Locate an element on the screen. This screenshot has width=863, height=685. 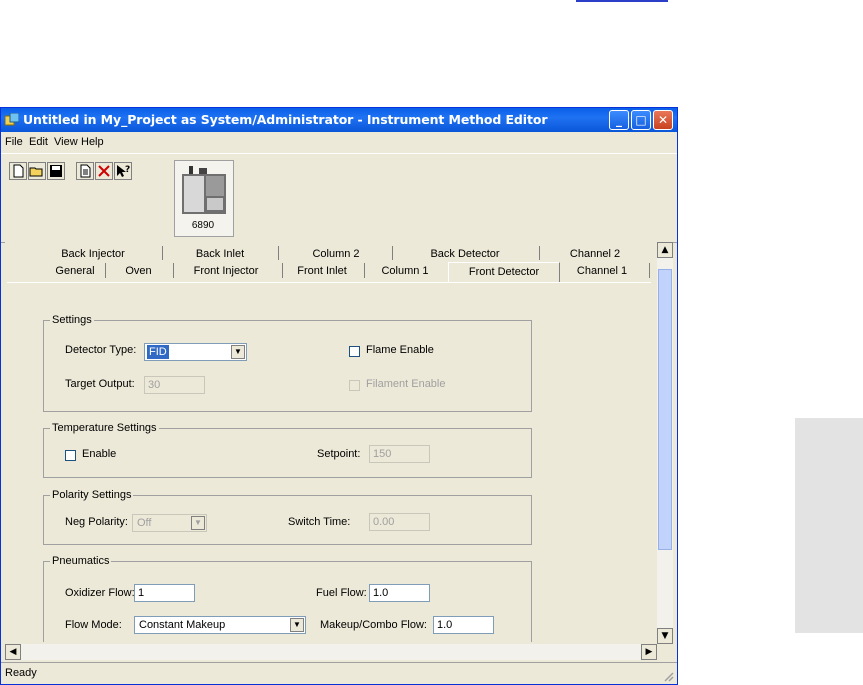
maximize-icon: □ is located at coordinates (641, 120).